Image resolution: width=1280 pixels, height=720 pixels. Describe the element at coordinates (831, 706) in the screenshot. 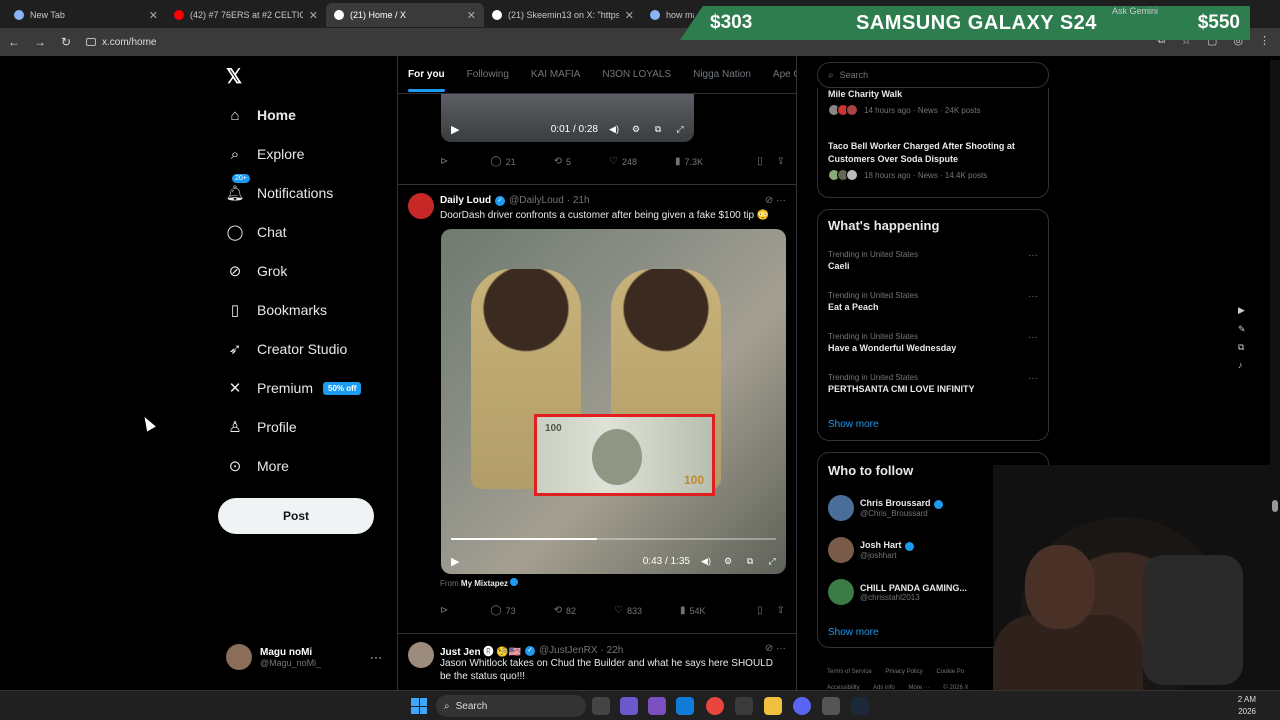

I see `settings-icon` at that location.